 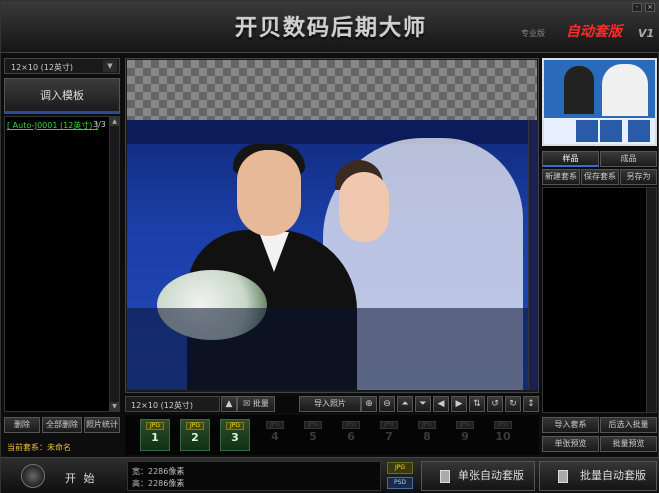 I want to click on page-number: 5, so click(x=313, y=436).